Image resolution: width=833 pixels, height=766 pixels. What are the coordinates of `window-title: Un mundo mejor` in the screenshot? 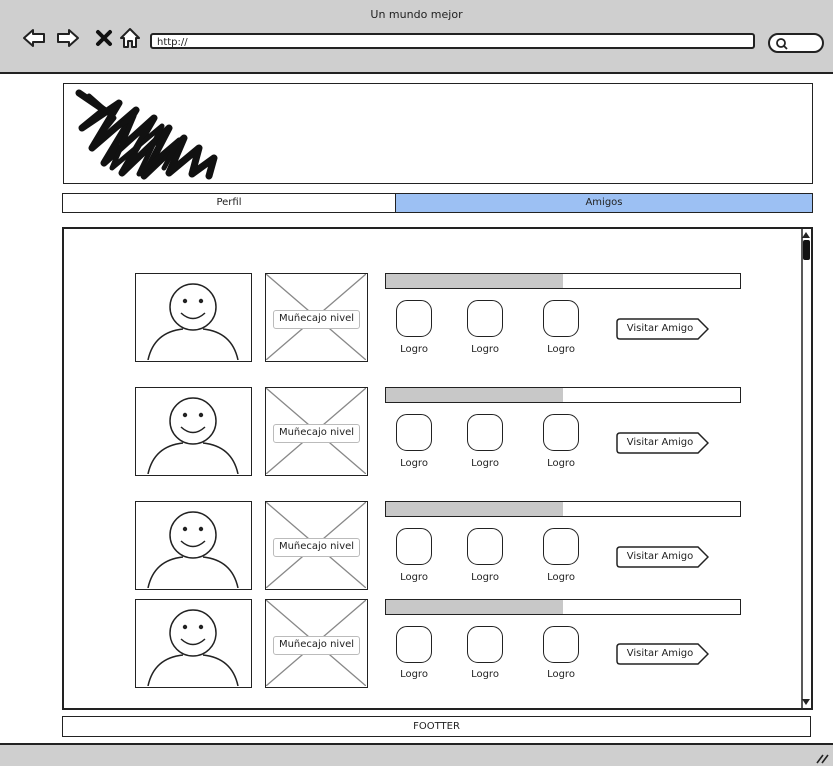 It's located at (416, 14).